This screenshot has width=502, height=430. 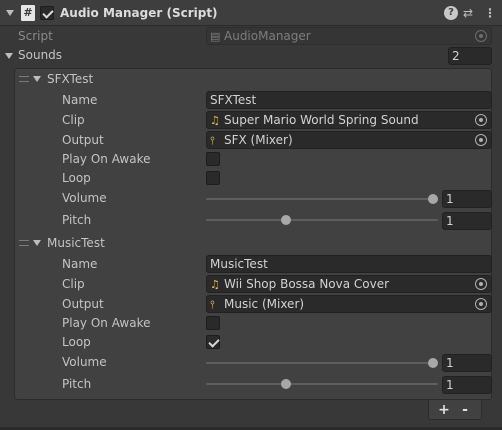 What do you see at coordinates (35, 36) in the screenshot?
I see `script-label: Script` at bounding box center [35, 36].